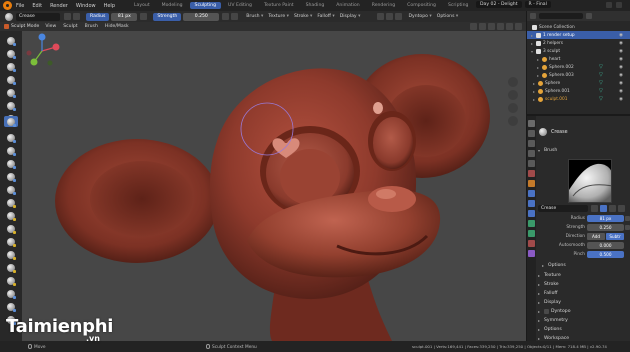 This screenshot has height=352, width=630. I want to click on brush-section-header: ▾ Brush, so click(584, 150).